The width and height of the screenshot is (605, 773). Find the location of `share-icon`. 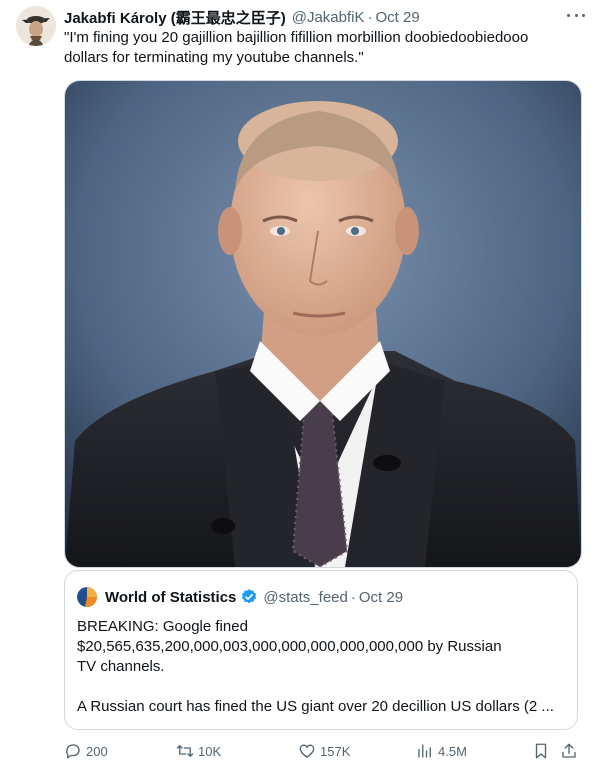

share-icon is located at coordinates (569, 750).